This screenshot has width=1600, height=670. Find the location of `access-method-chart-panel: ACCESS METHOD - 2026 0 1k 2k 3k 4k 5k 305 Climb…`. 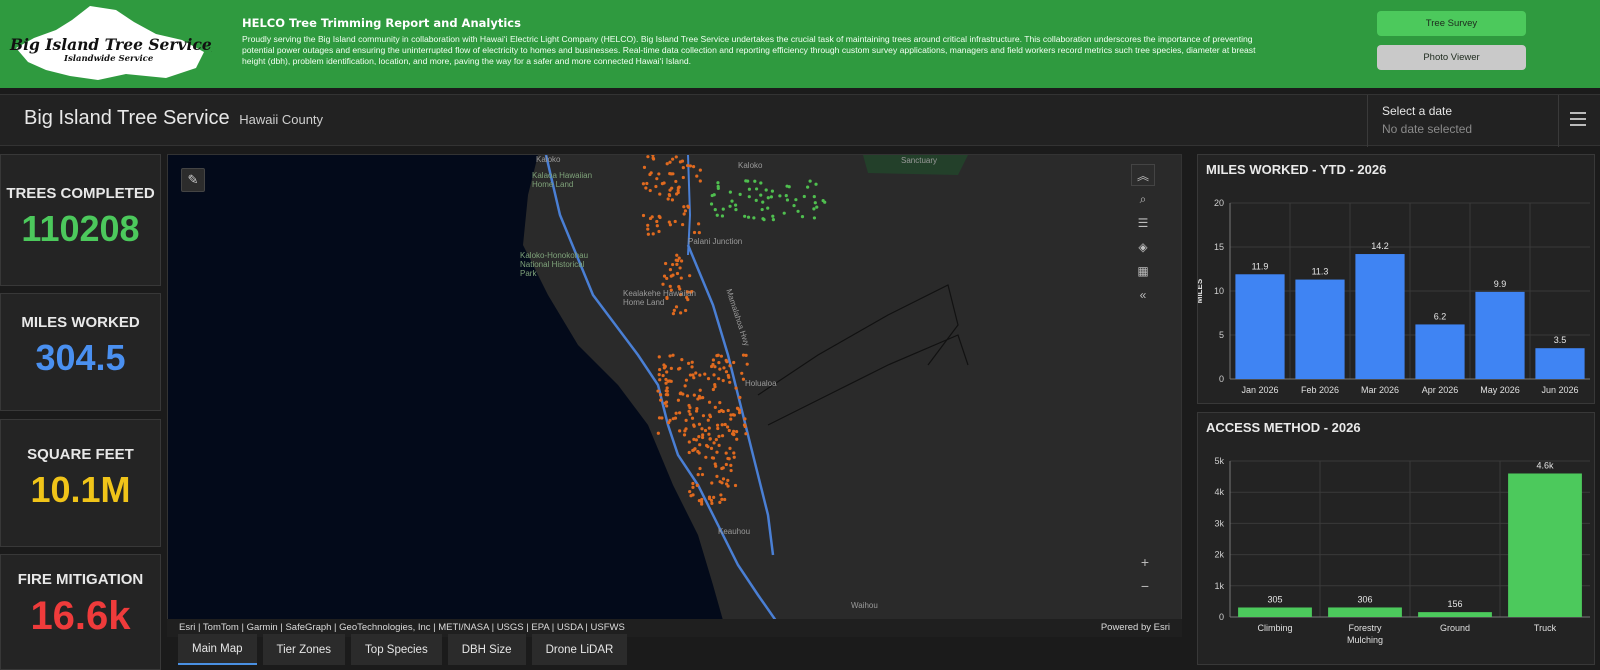

access-method-chart-panel: ACCESS METHOD - 2026 0 1k 2k 3k 4k 5k 305 Climb… is located at coordinates (1396, 538).